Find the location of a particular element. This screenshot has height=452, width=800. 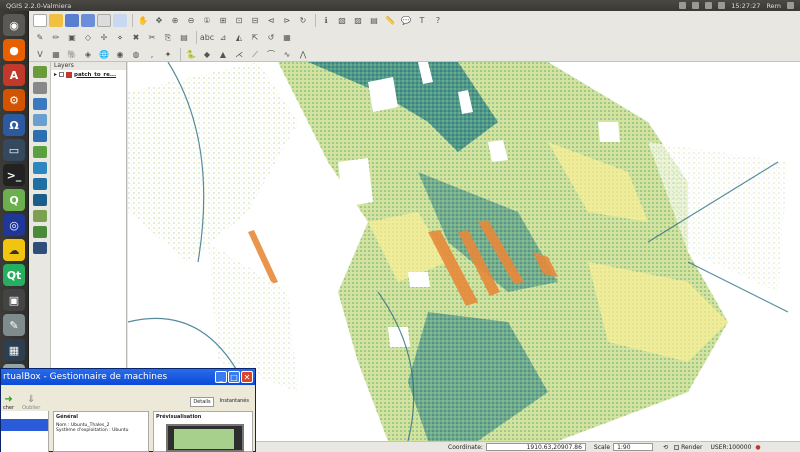

dash-icon: ◉ is located at coordinates (14, 25).